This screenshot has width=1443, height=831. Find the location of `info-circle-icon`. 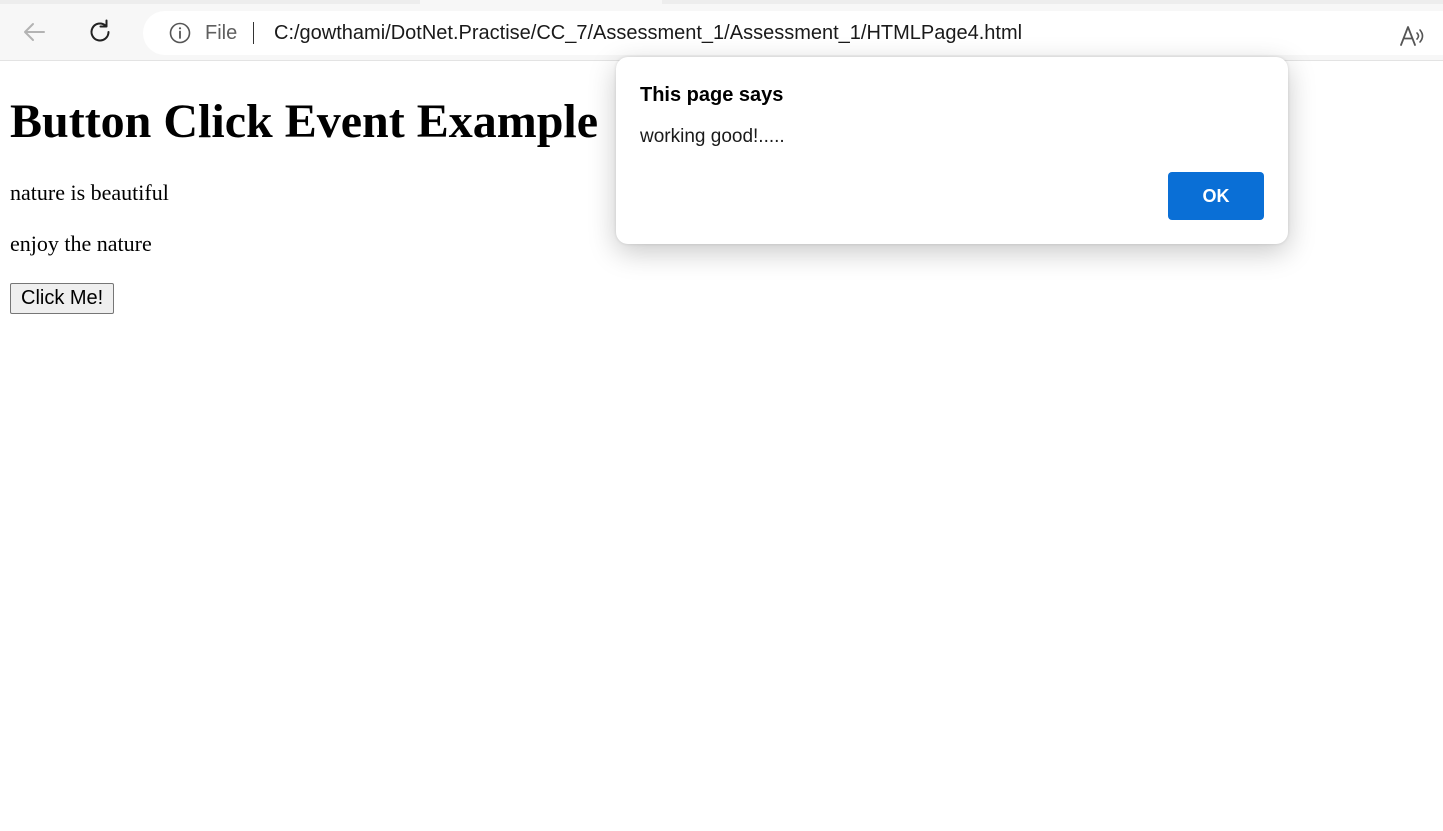

info-circle-icon is located at coordinates (180, 33).